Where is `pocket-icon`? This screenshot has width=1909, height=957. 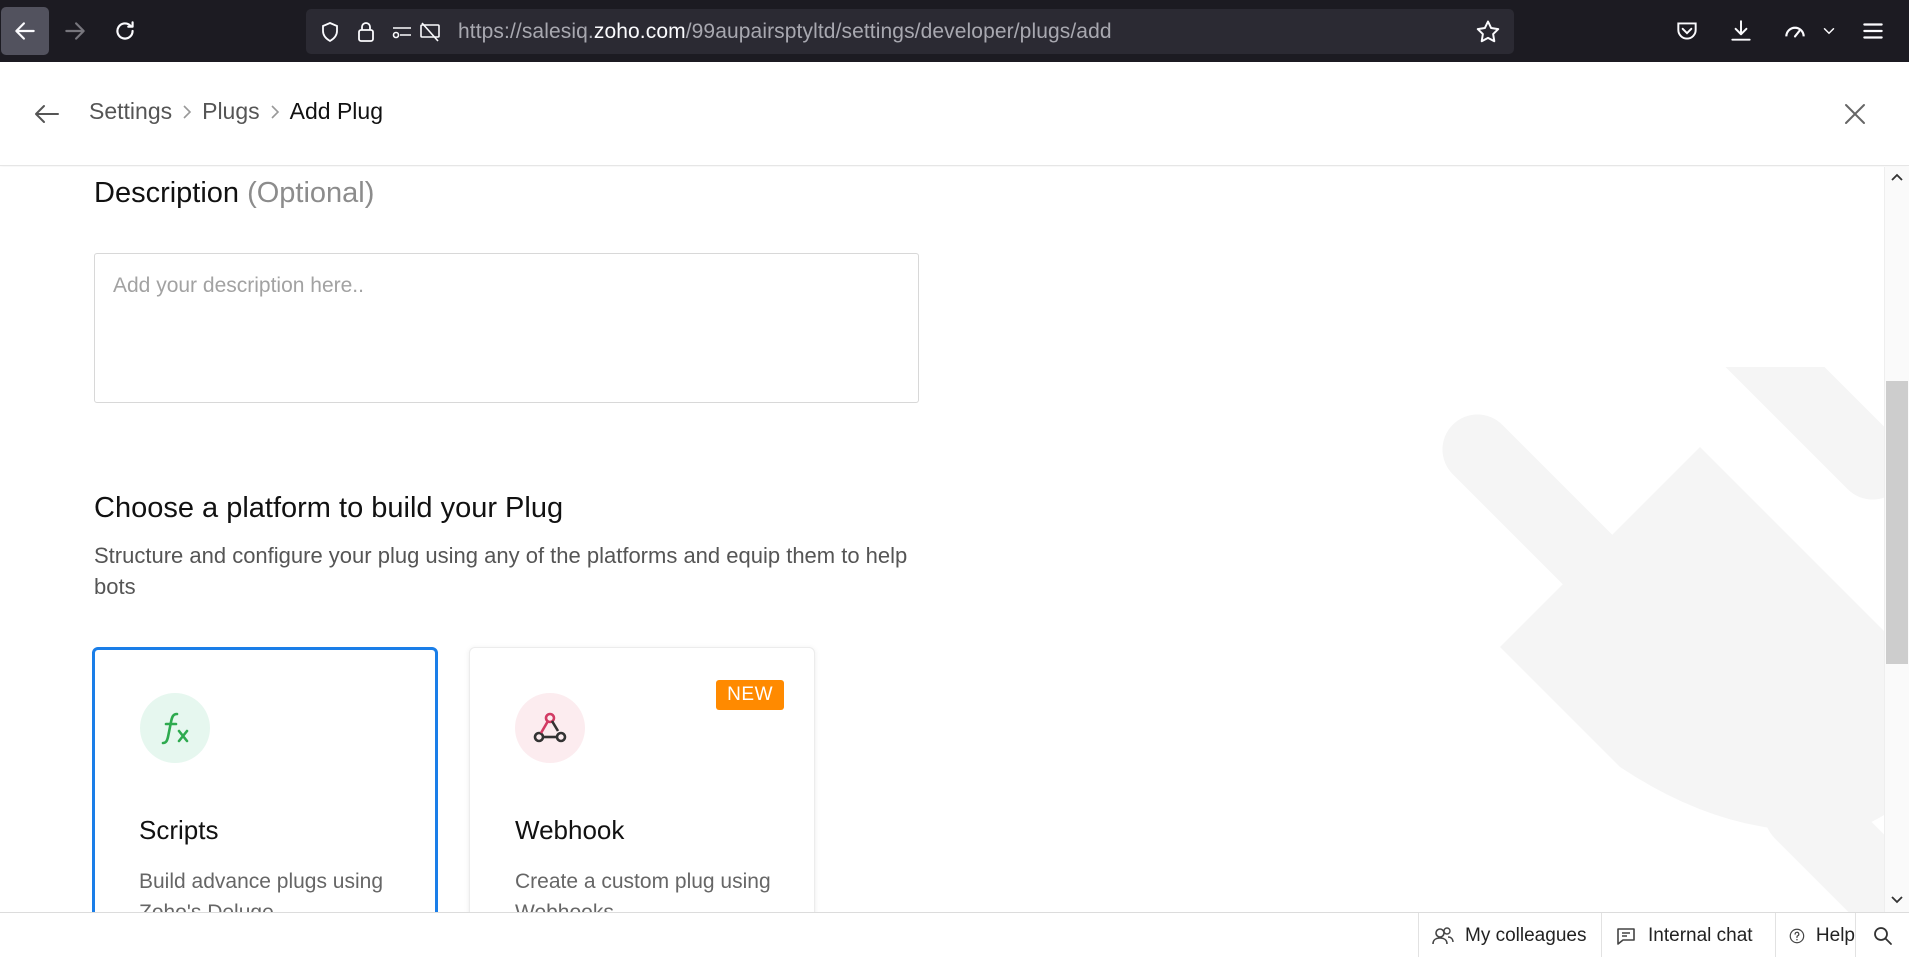 pocket-icon is located at coordinates (1687, 31).